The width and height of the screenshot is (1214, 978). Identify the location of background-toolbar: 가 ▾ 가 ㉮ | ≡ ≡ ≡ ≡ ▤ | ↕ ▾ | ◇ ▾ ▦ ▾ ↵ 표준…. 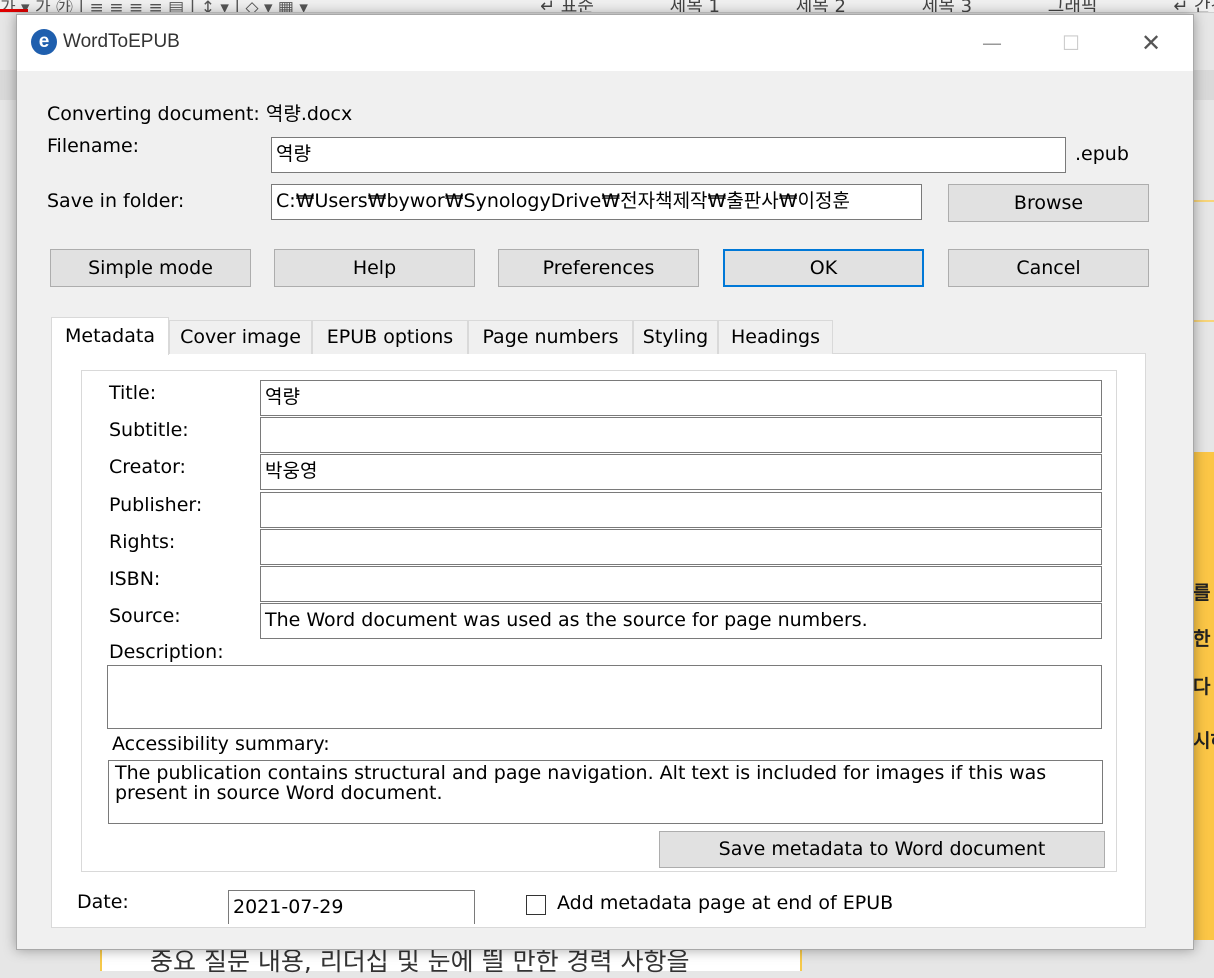
(607, 6).